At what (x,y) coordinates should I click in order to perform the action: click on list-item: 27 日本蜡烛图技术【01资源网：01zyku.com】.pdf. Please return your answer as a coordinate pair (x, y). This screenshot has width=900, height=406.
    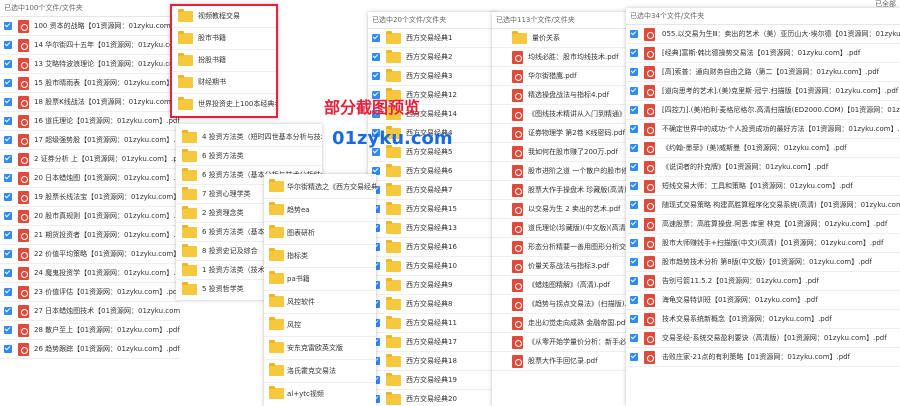
    Looking at the image, I should click on (90, 311).